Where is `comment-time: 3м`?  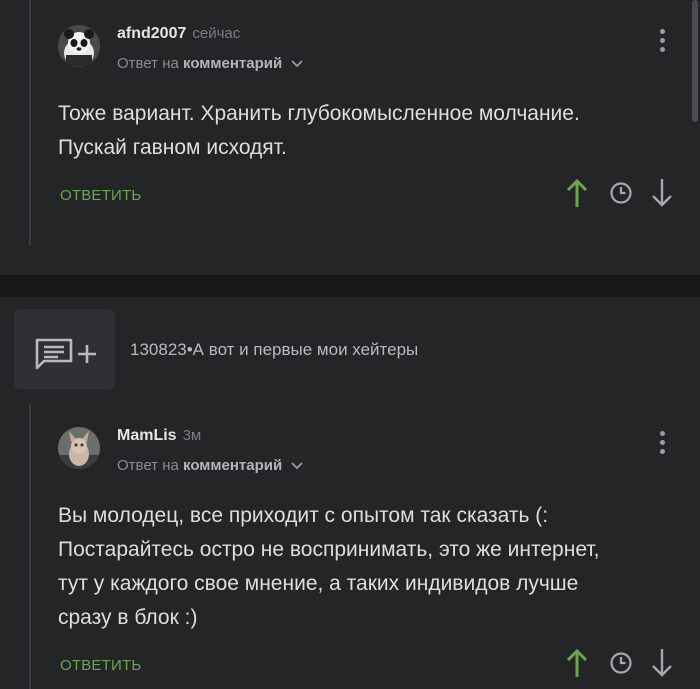
comment-time: 3м is located at coordinates (192, 435).